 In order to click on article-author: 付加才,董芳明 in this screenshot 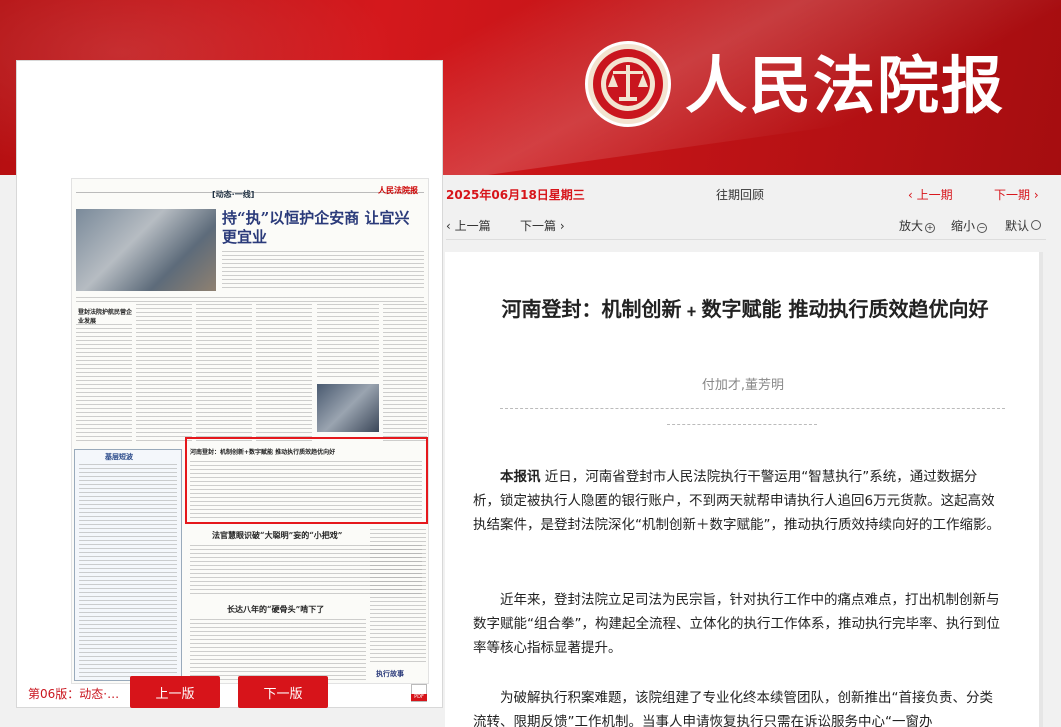, I will do `click(743, 385)`.